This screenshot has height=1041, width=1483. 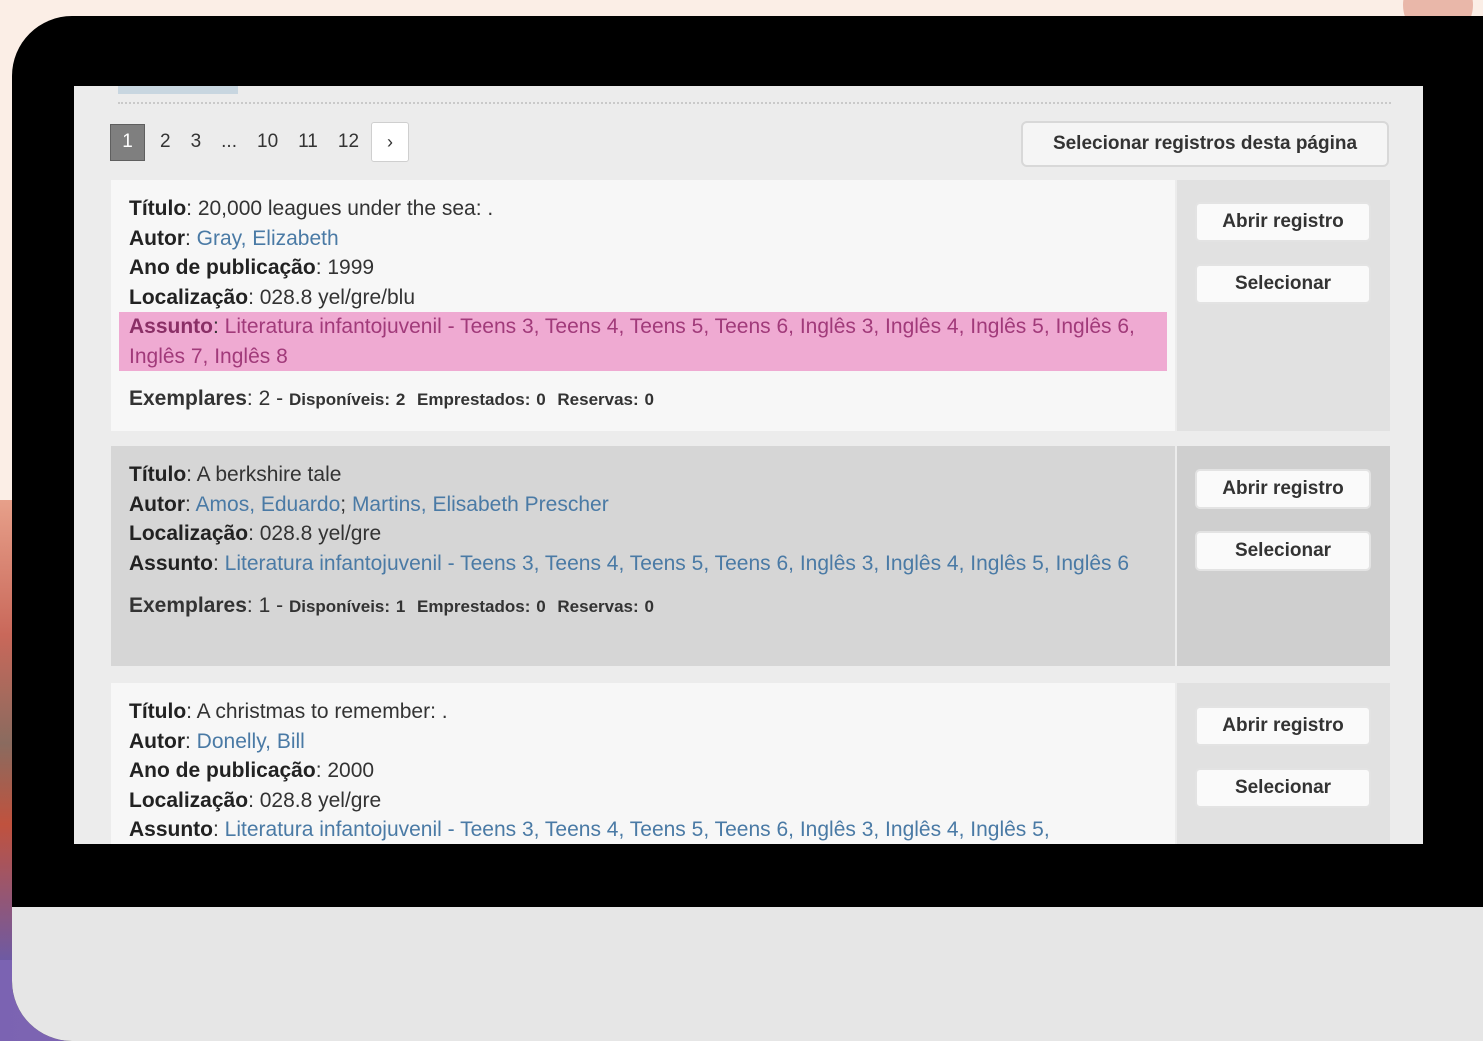 I want to click on author-link: Gray, Elizabeth, so click(x=268, y=238).